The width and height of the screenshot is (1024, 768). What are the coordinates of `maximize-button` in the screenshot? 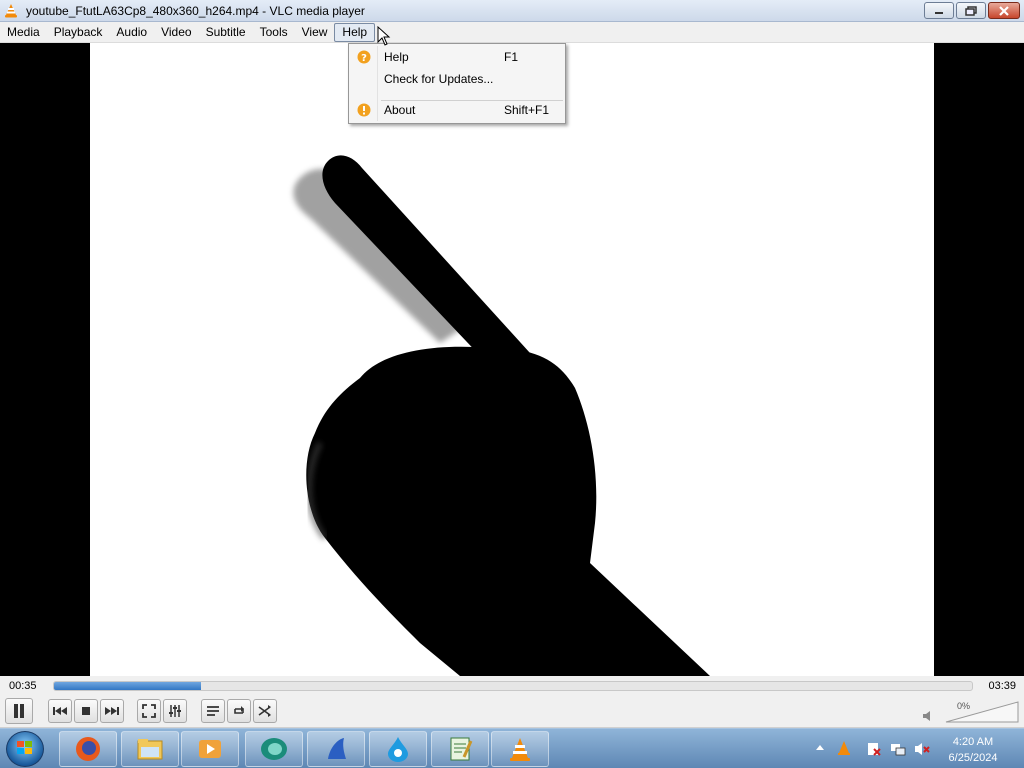 It's located at (971, 10).